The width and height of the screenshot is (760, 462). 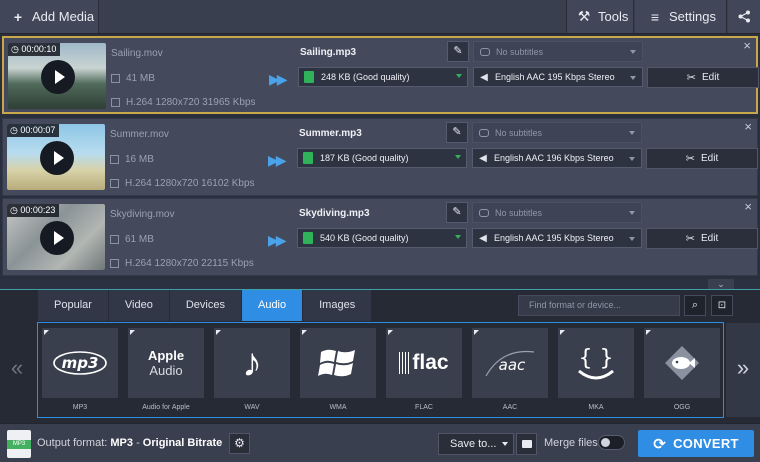 I want to click on audio-file-icon, so click(x=308, y=238).